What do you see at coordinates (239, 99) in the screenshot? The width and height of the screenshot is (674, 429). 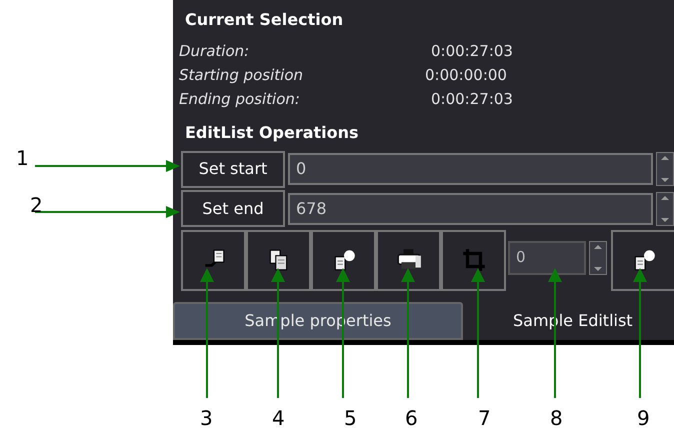 I see `field-label: Ending position:` at bounding box center [239, 99].